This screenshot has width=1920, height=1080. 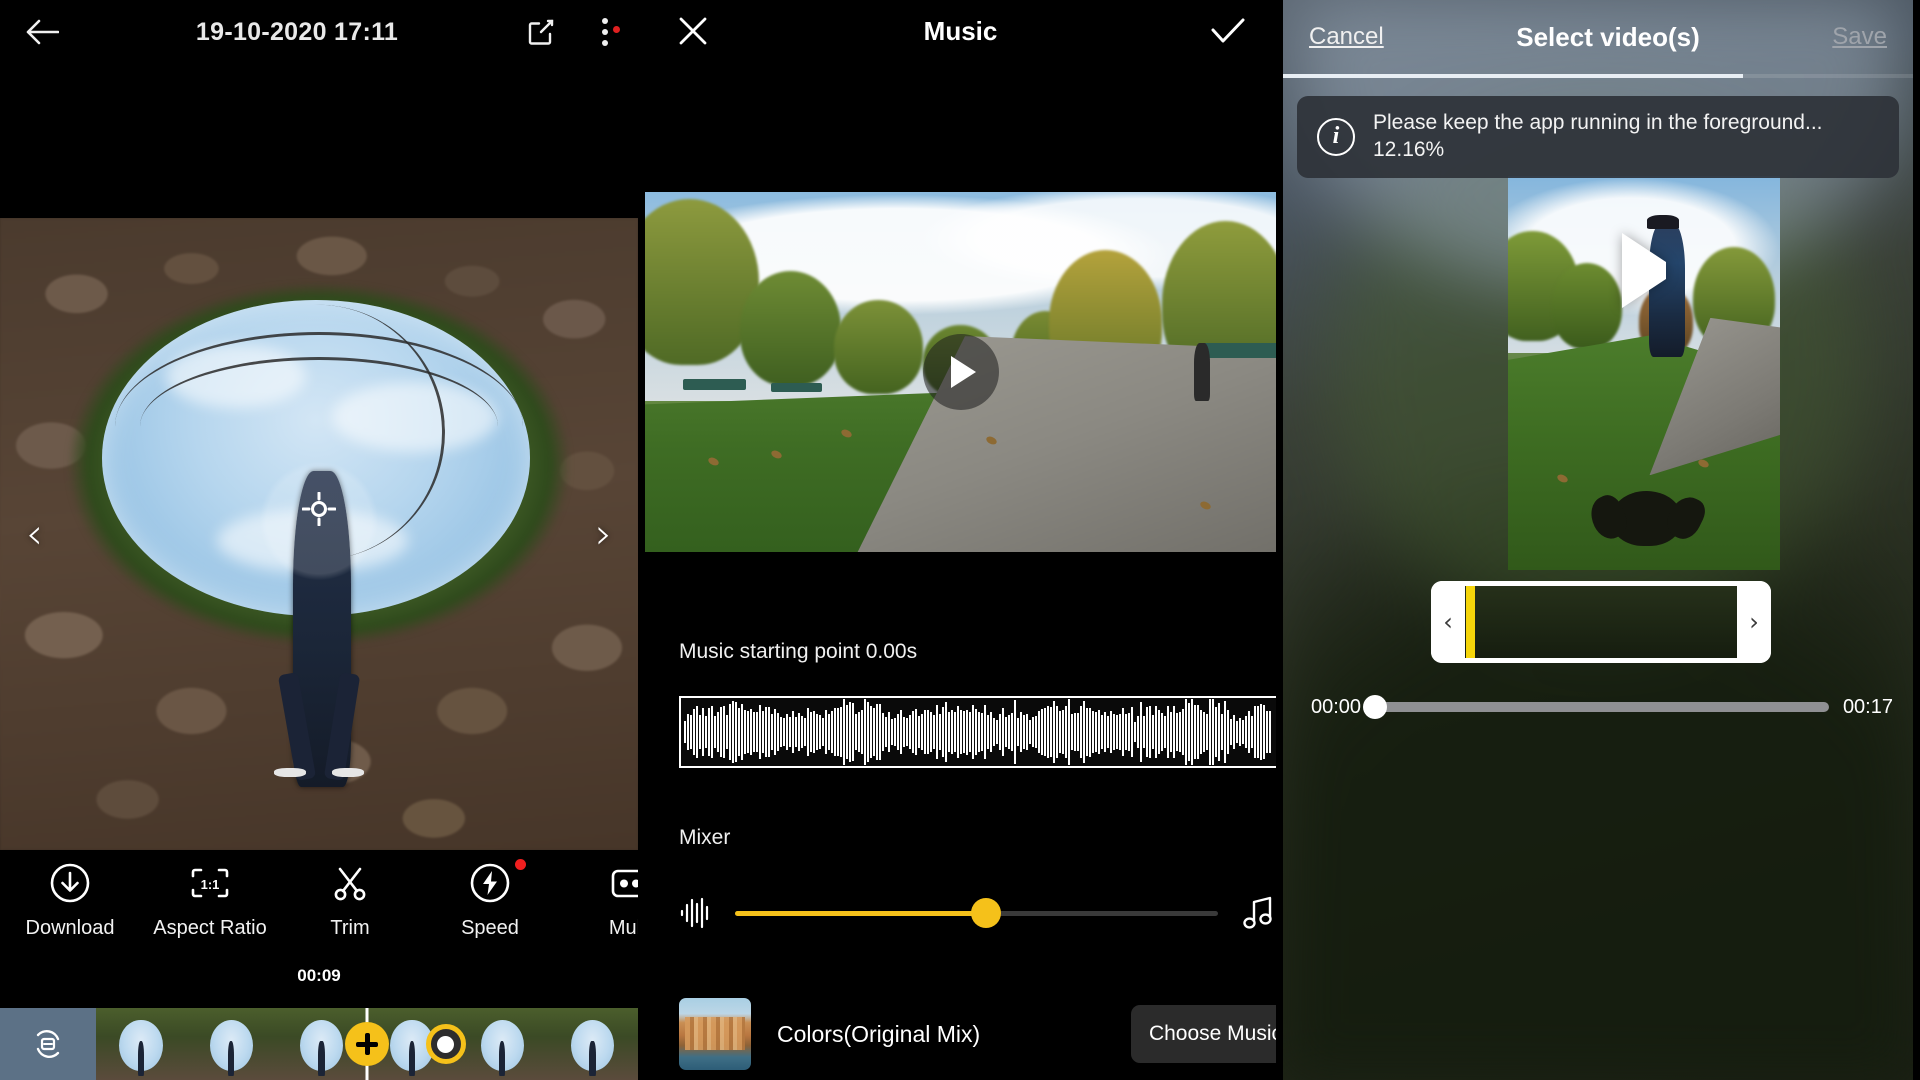 What do you see at coordinates (319, 975) in the screenshot?
I see `current-timecode: 00:09` at bounding box center [319, 975].